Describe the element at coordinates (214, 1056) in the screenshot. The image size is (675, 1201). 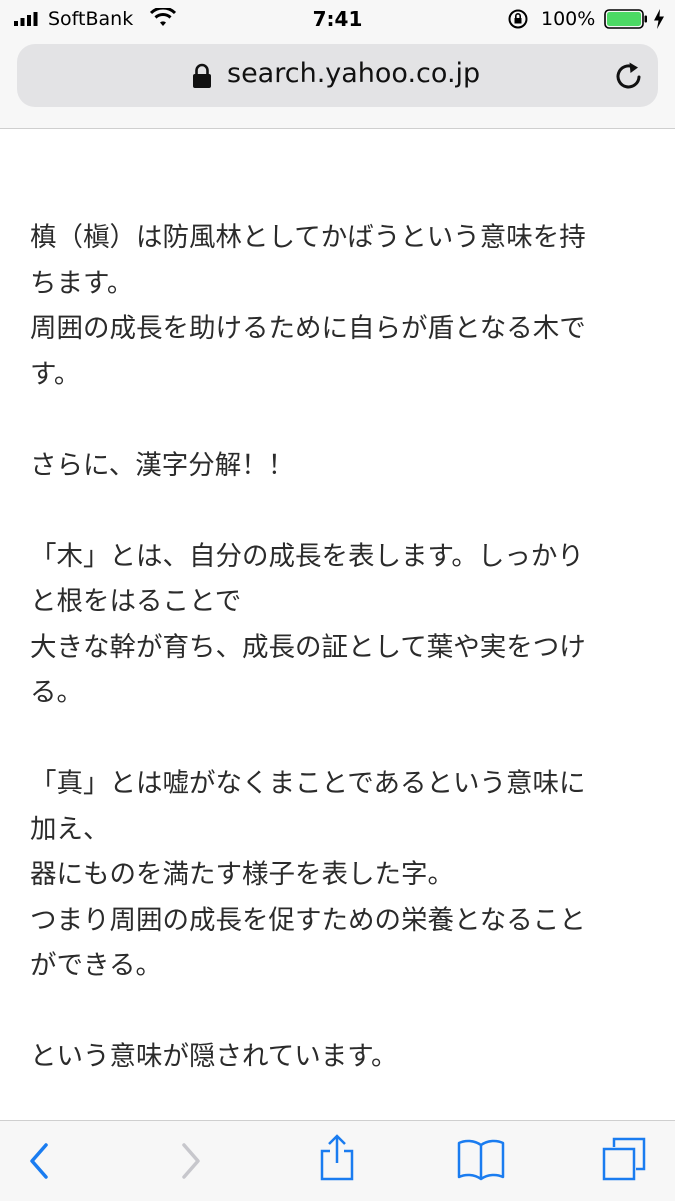
I see `text-line: という意味が隠されています。` at that location.